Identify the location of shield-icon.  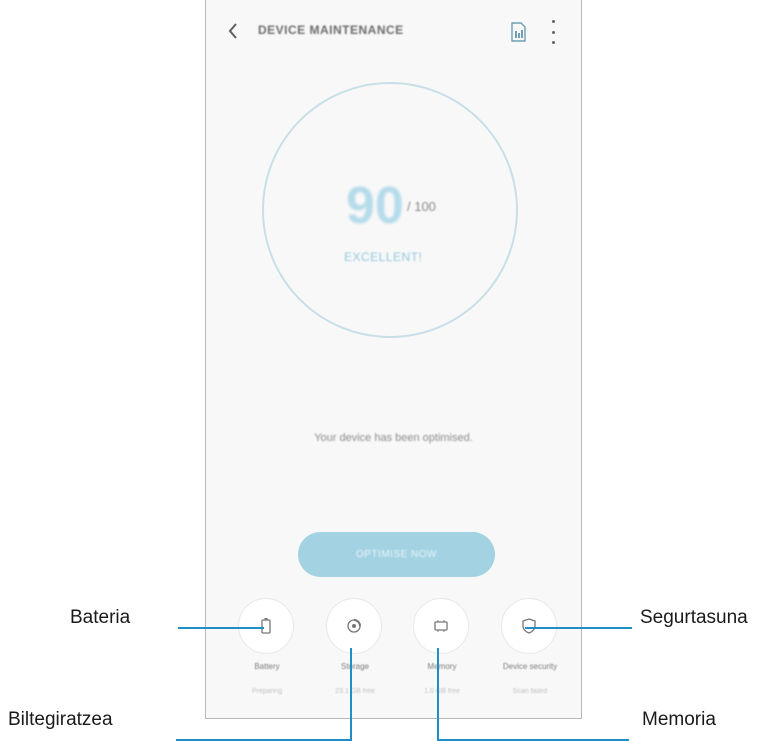
(529, 626).